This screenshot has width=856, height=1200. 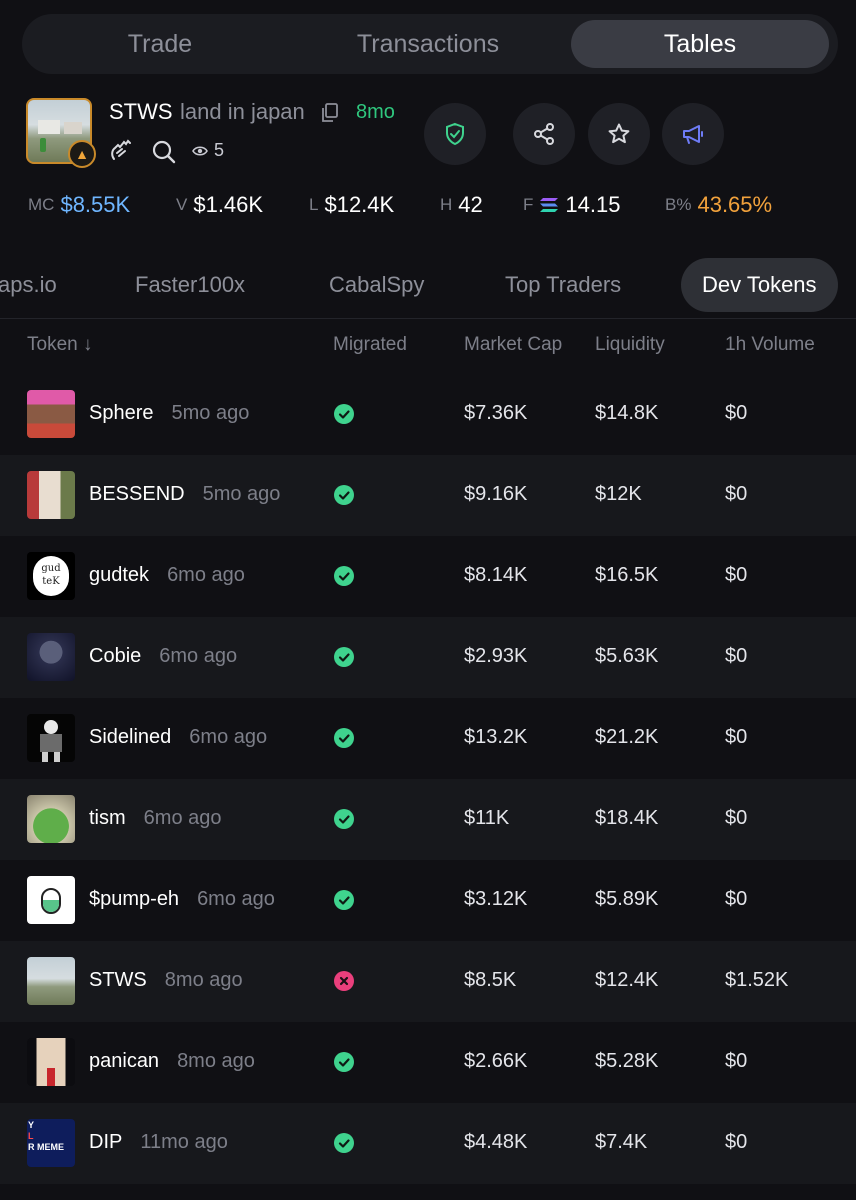 I want to click on token-name-cell: gudtek 6mo ago, so click(x=167, y=575).